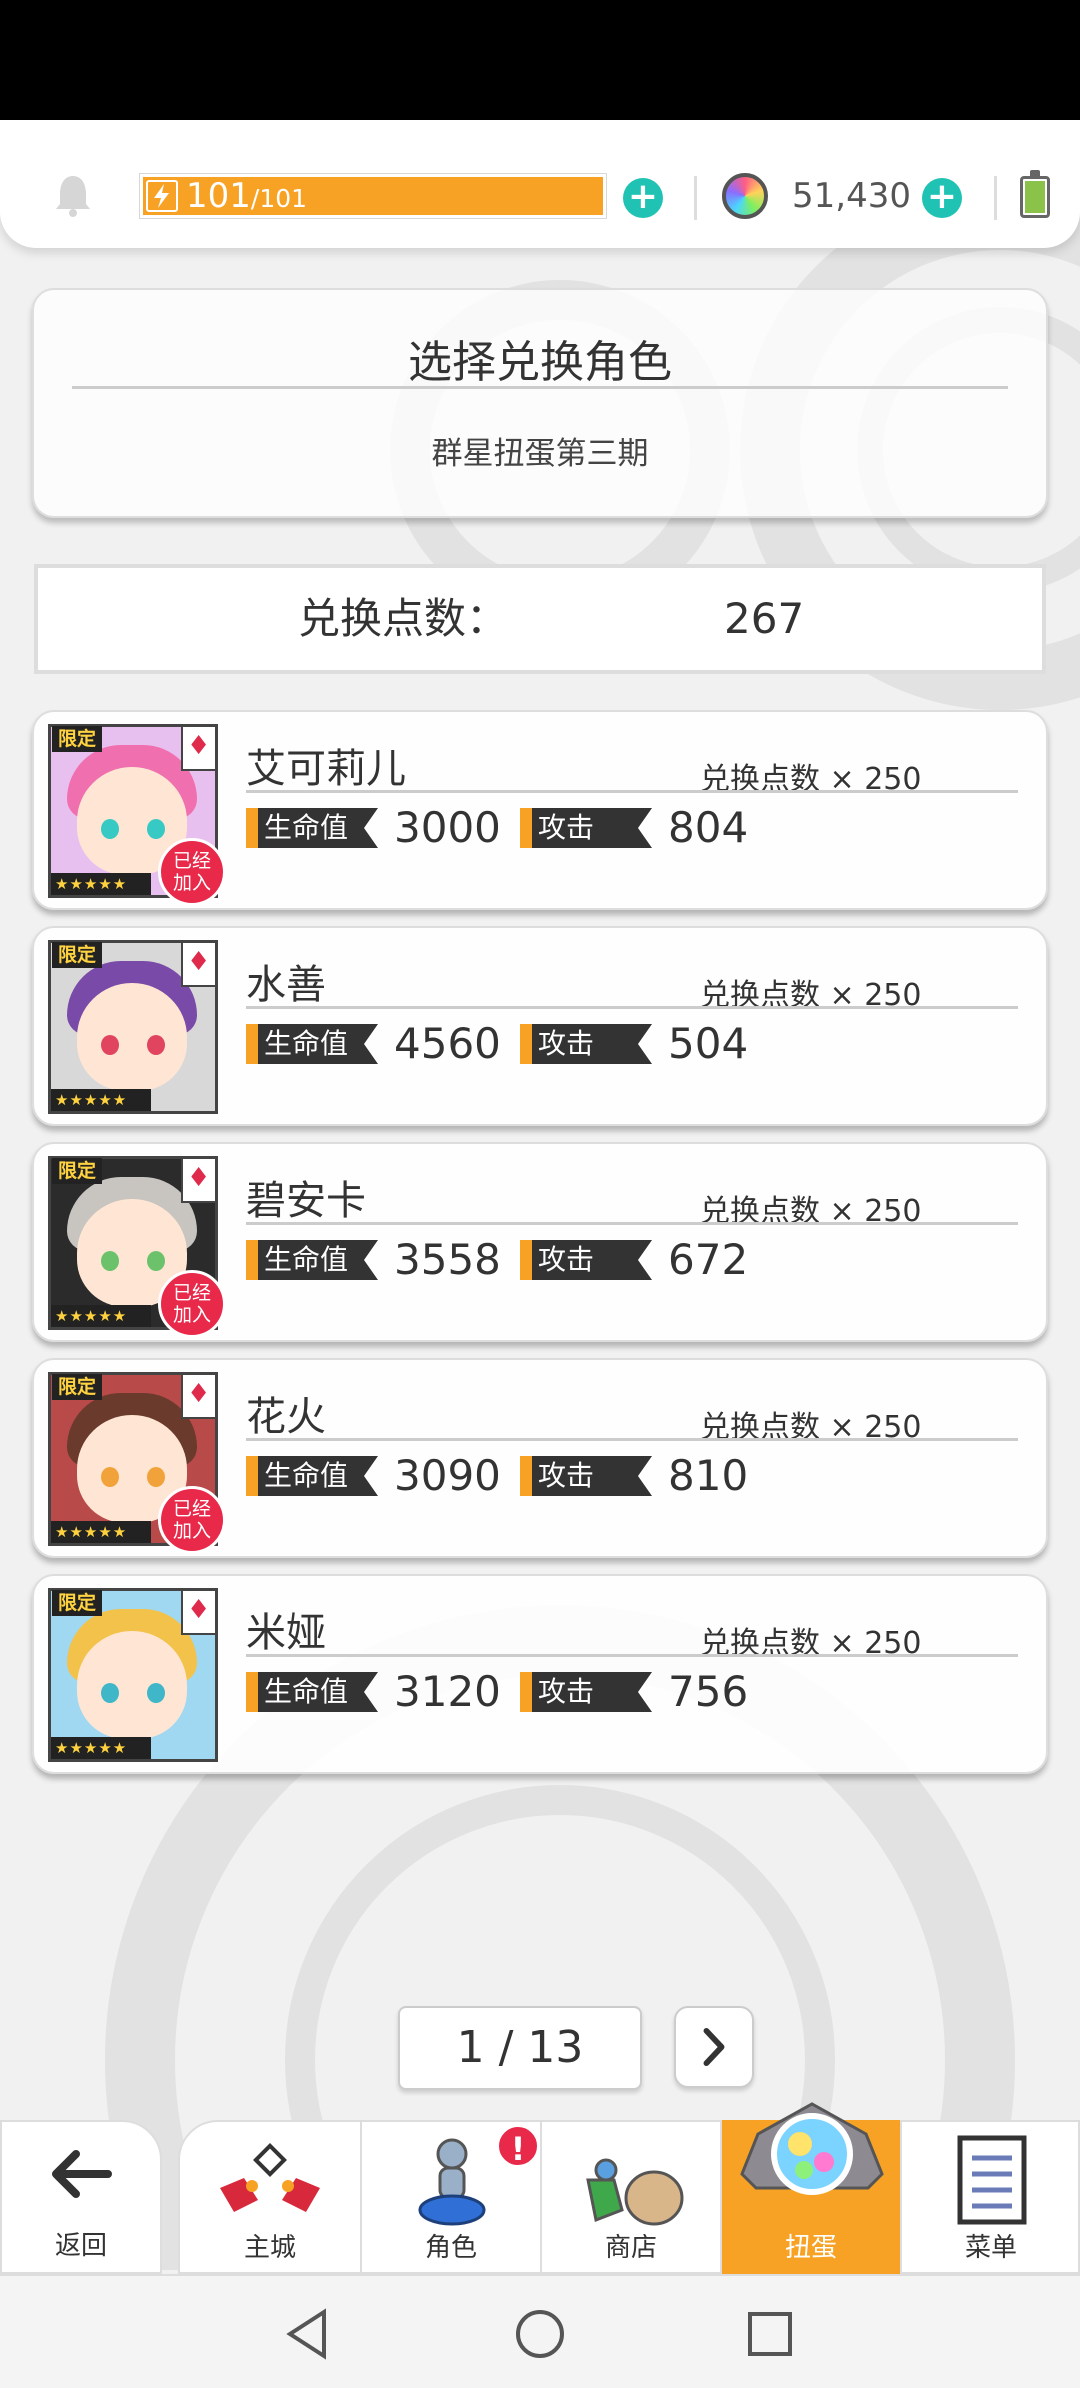  I want to click on attack-value: 810, so click(708, 1475).